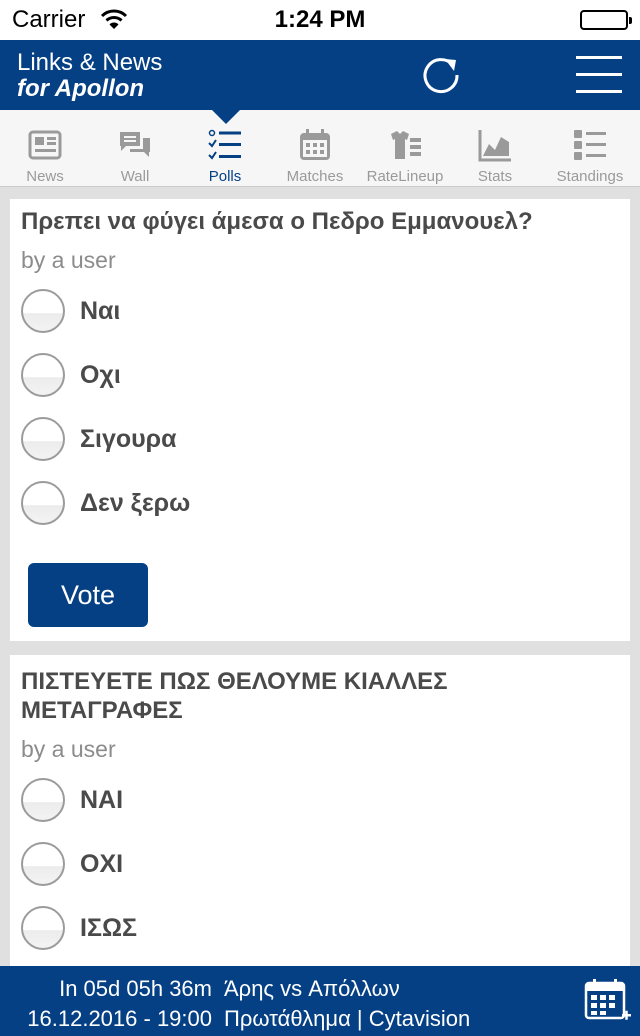  Describe the element at coordinates (221, 864) in the screenshot. I see `poll-option: ΟΧΙ` at that location.